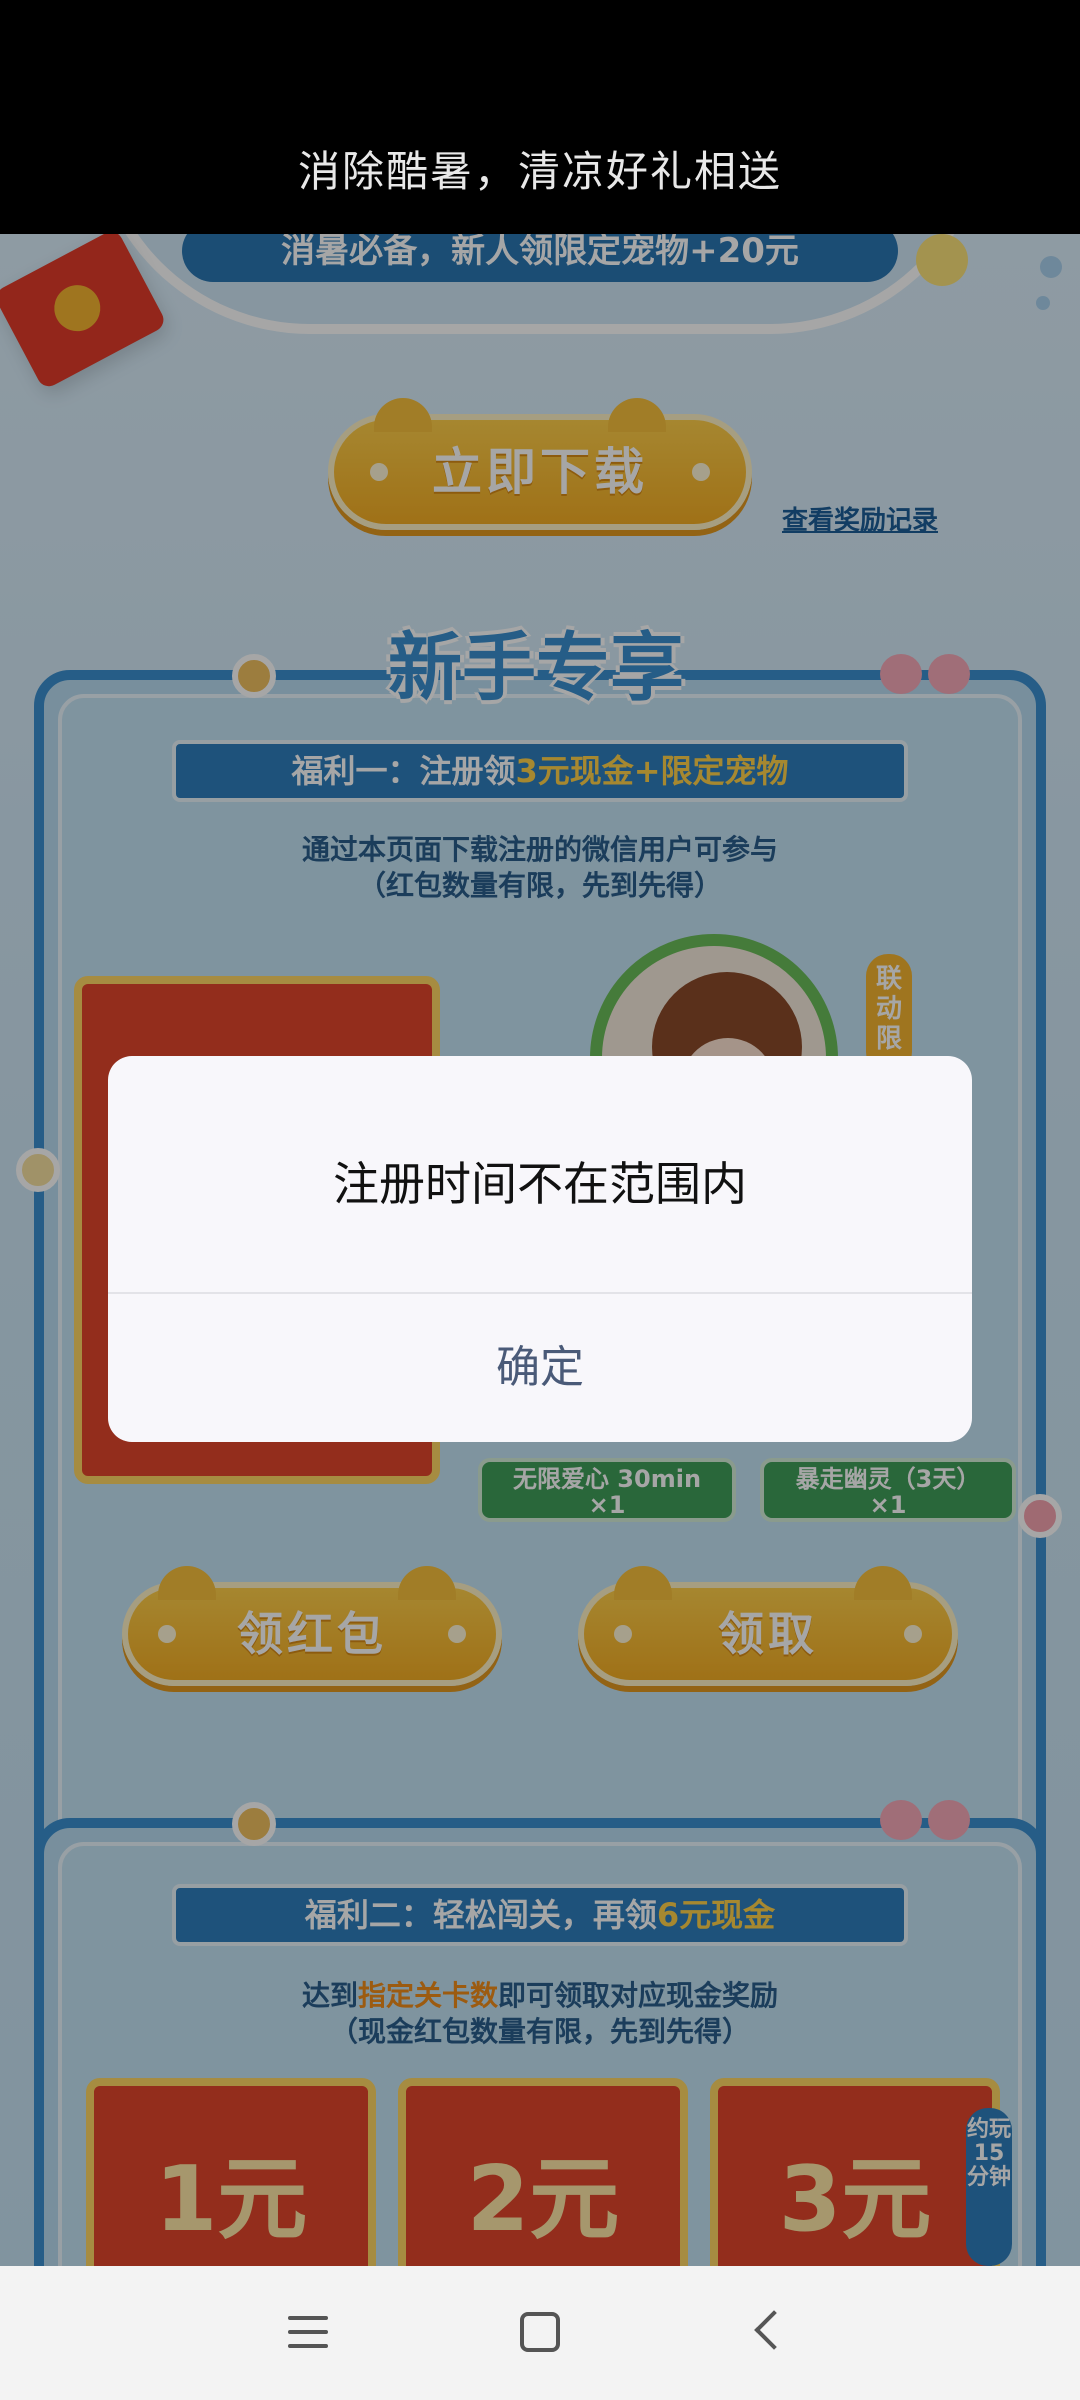  I want to click on title-bar: 消除酷暑，清凉好礼相送, so click(540, 117).